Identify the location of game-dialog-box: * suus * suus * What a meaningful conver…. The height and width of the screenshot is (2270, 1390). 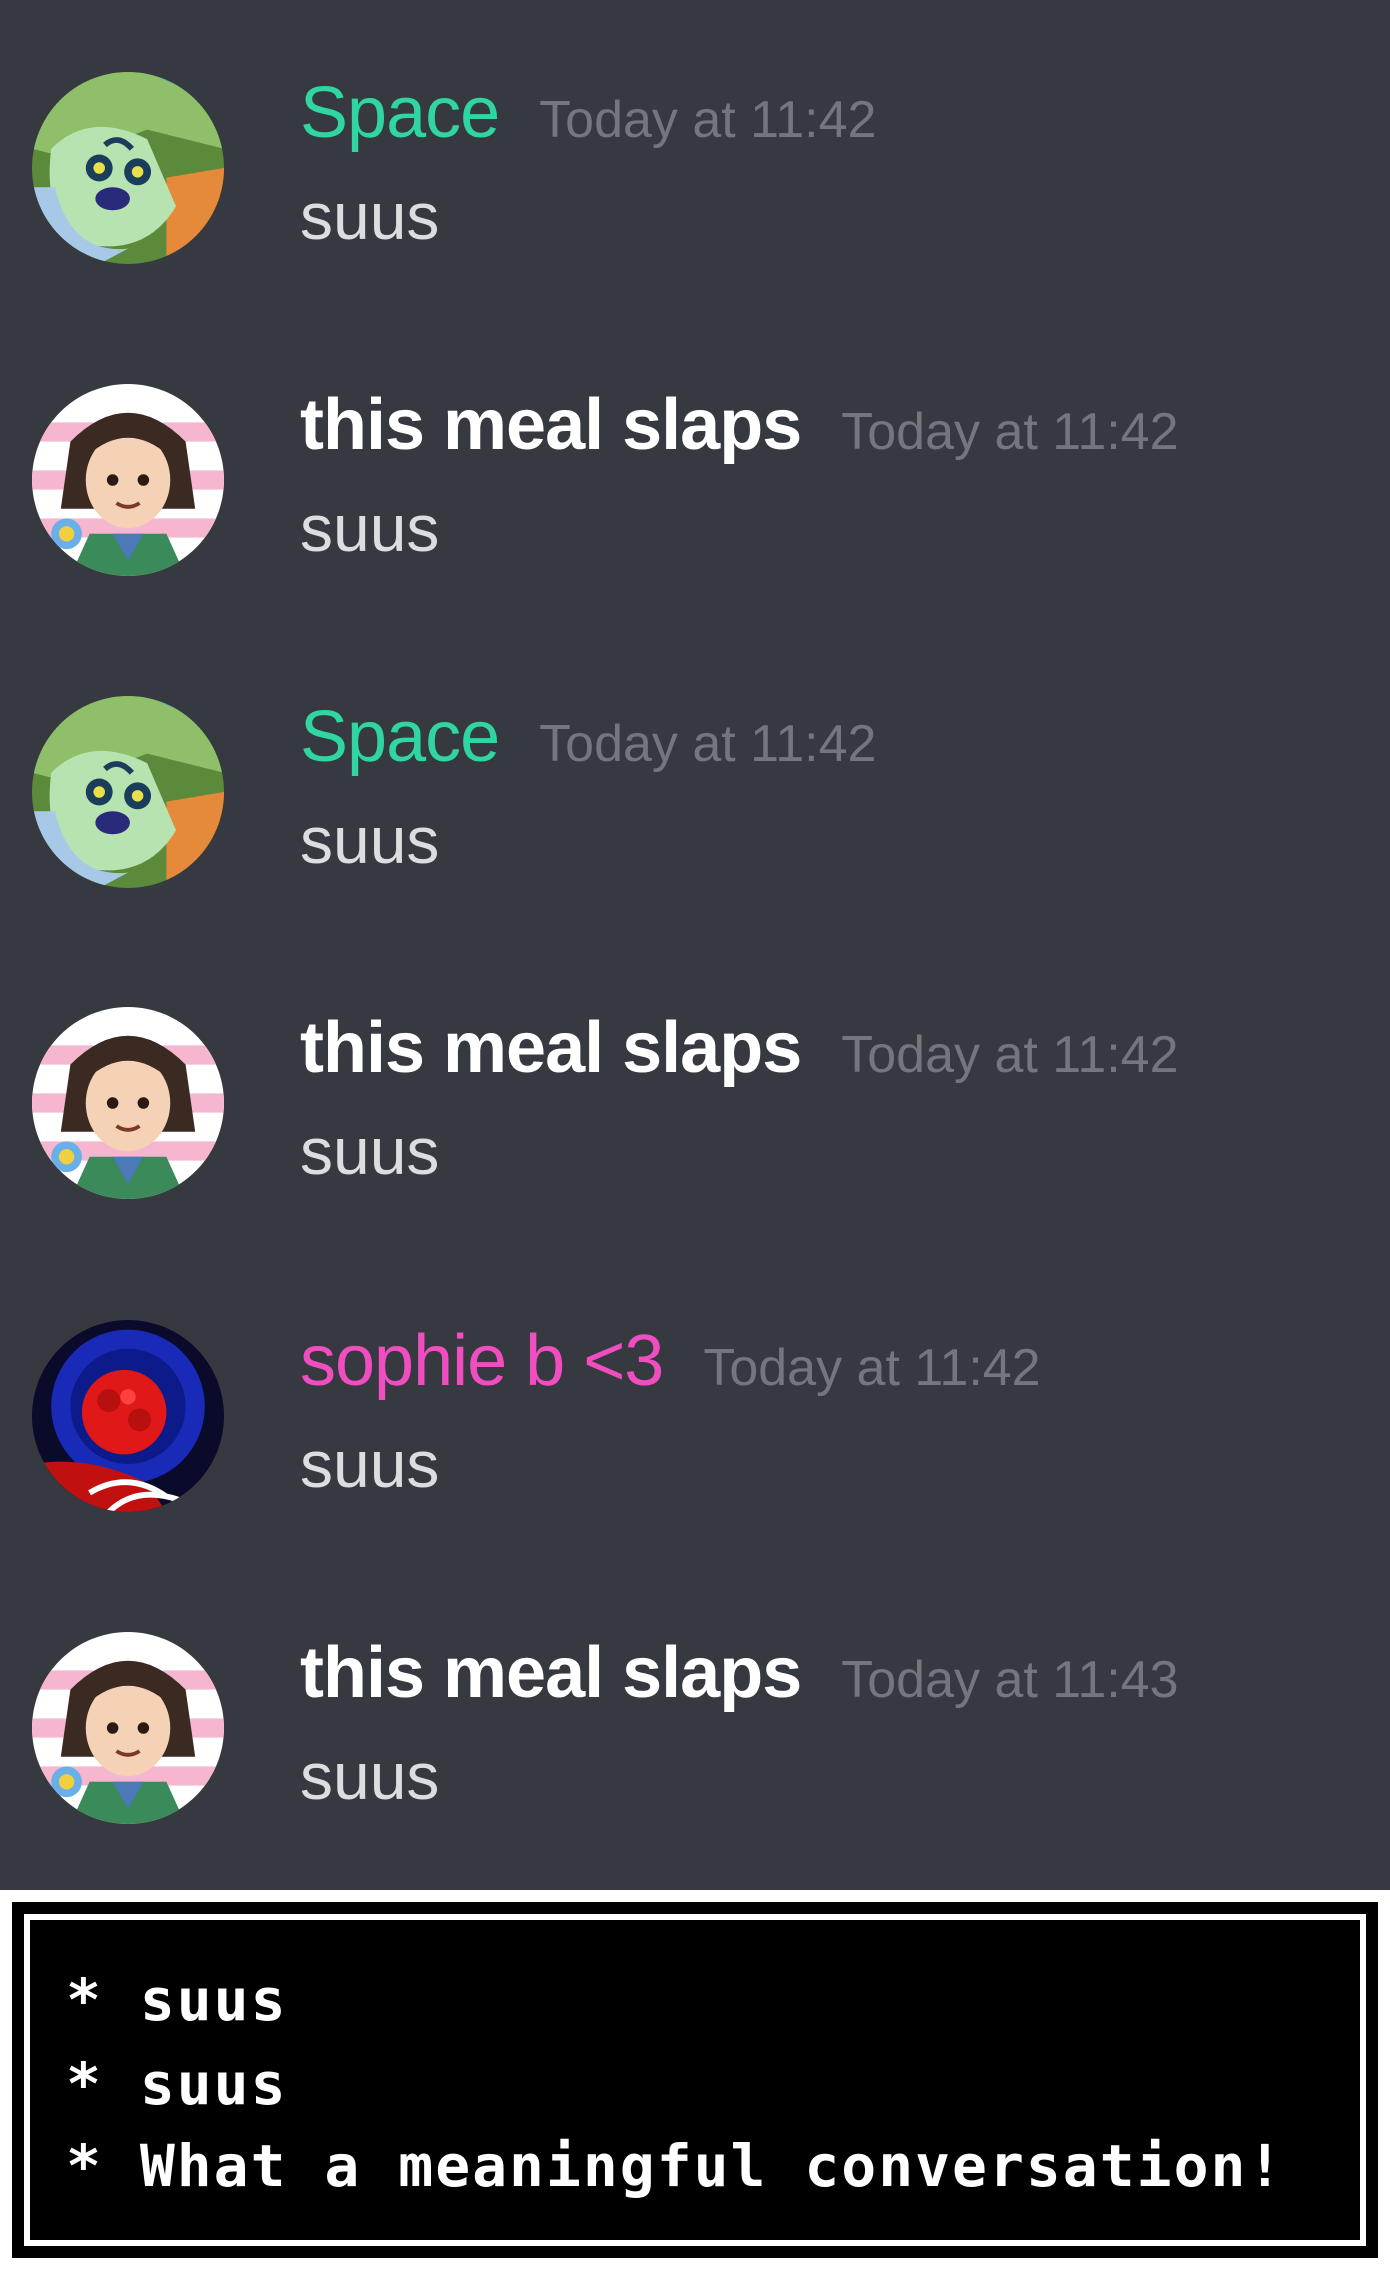
(695, 2080).